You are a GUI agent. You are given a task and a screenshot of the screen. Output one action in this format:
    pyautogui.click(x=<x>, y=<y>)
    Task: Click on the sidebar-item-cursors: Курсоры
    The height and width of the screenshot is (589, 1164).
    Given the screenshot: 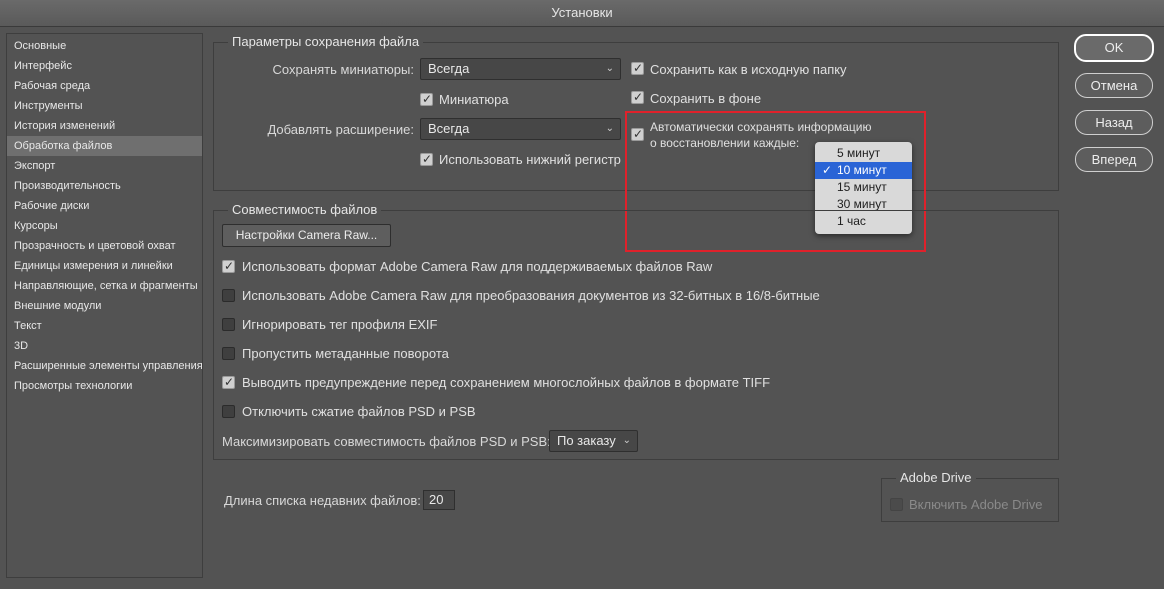 What is the action you would take?
    pyautogui.click(x=104, y=226)
    